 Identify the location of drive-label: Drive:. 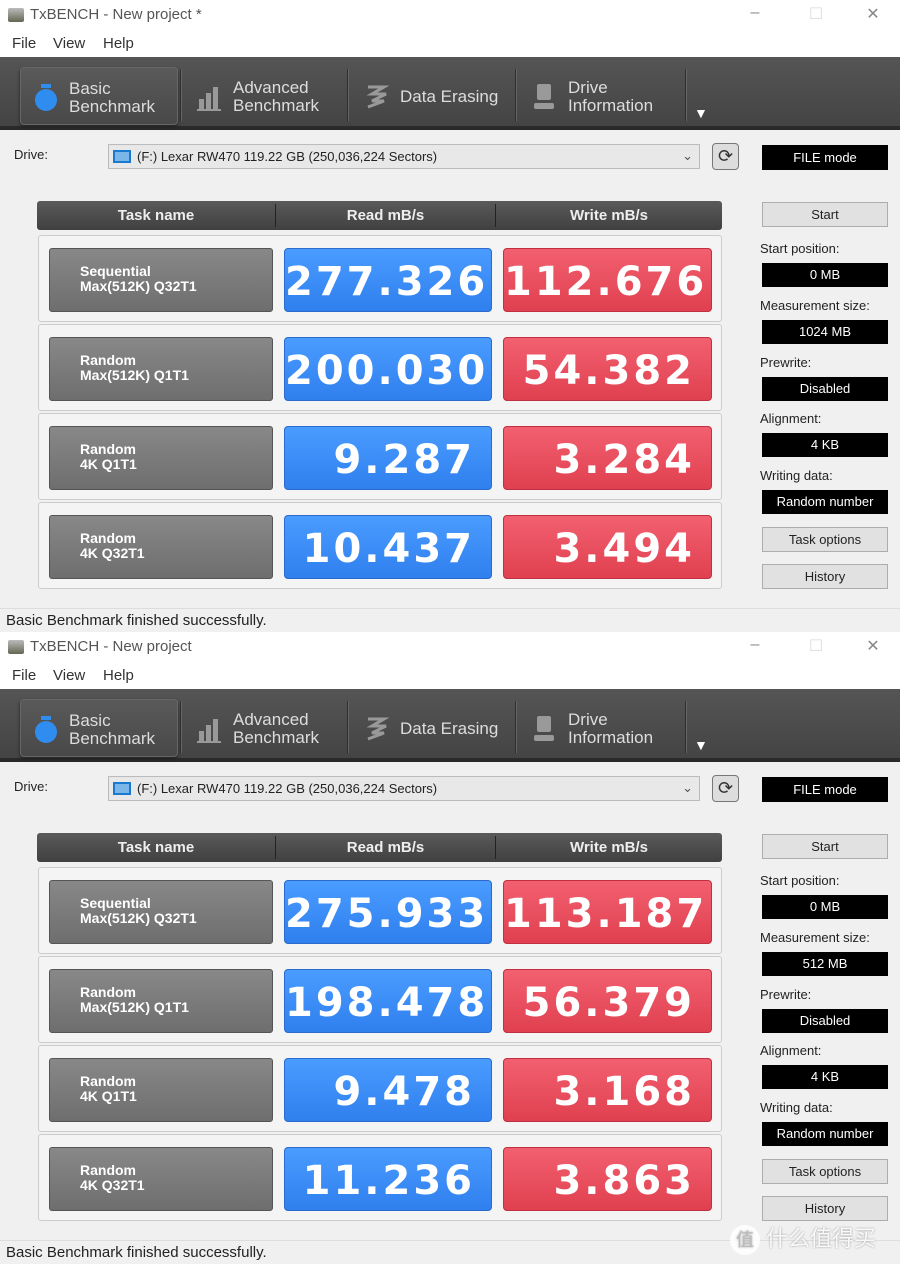
(31, 786).